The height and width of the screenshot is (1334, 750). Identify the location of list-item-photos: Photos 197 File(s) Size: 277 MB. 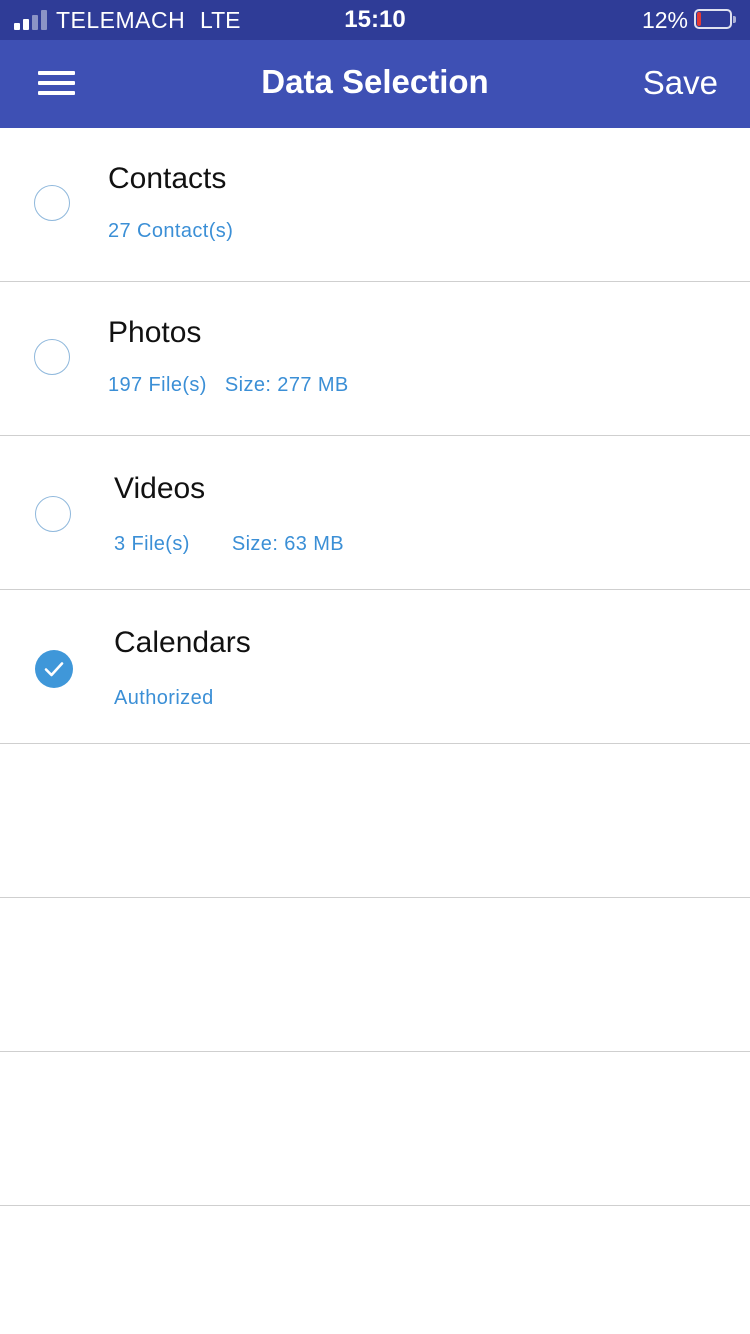
(375, 359).